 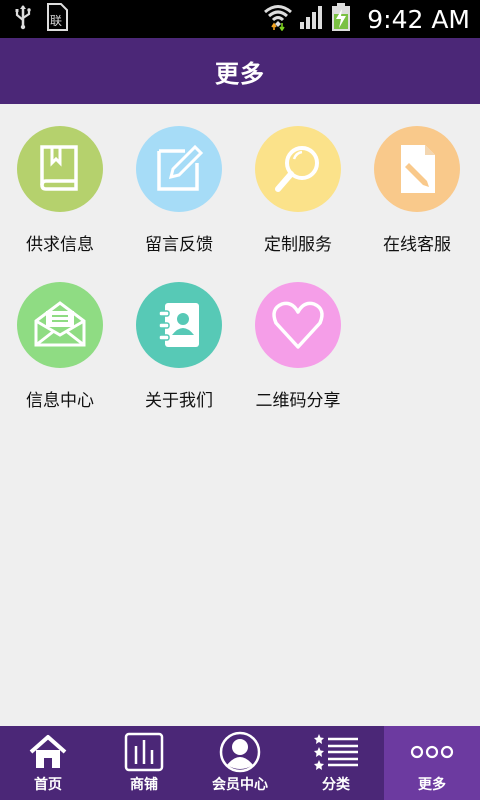 I want to click on wifi-icon, so click(x=278, y=19).